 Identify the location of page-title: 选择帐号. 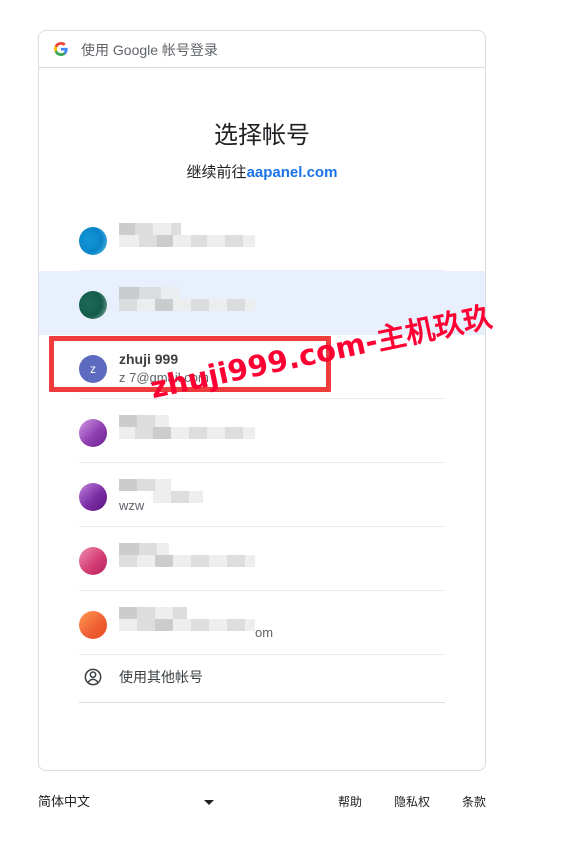
(262, 135).